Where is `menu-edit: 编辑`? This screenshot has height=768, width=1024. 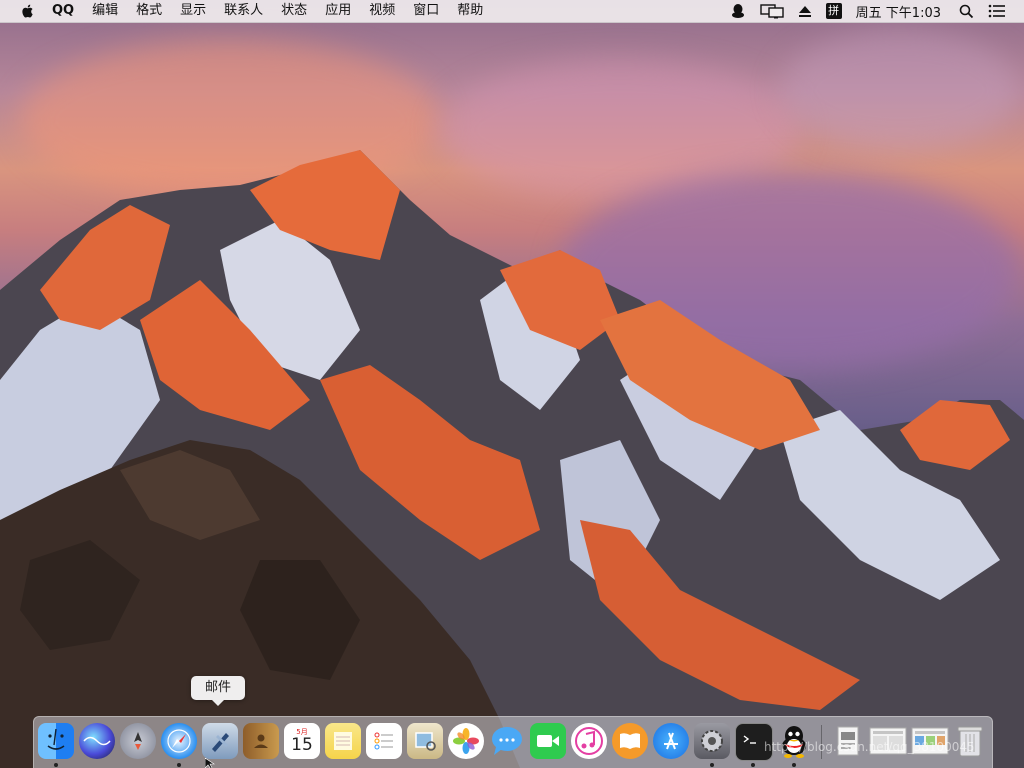 menu-edit: 编辑 is located at coordinates (105, 11).